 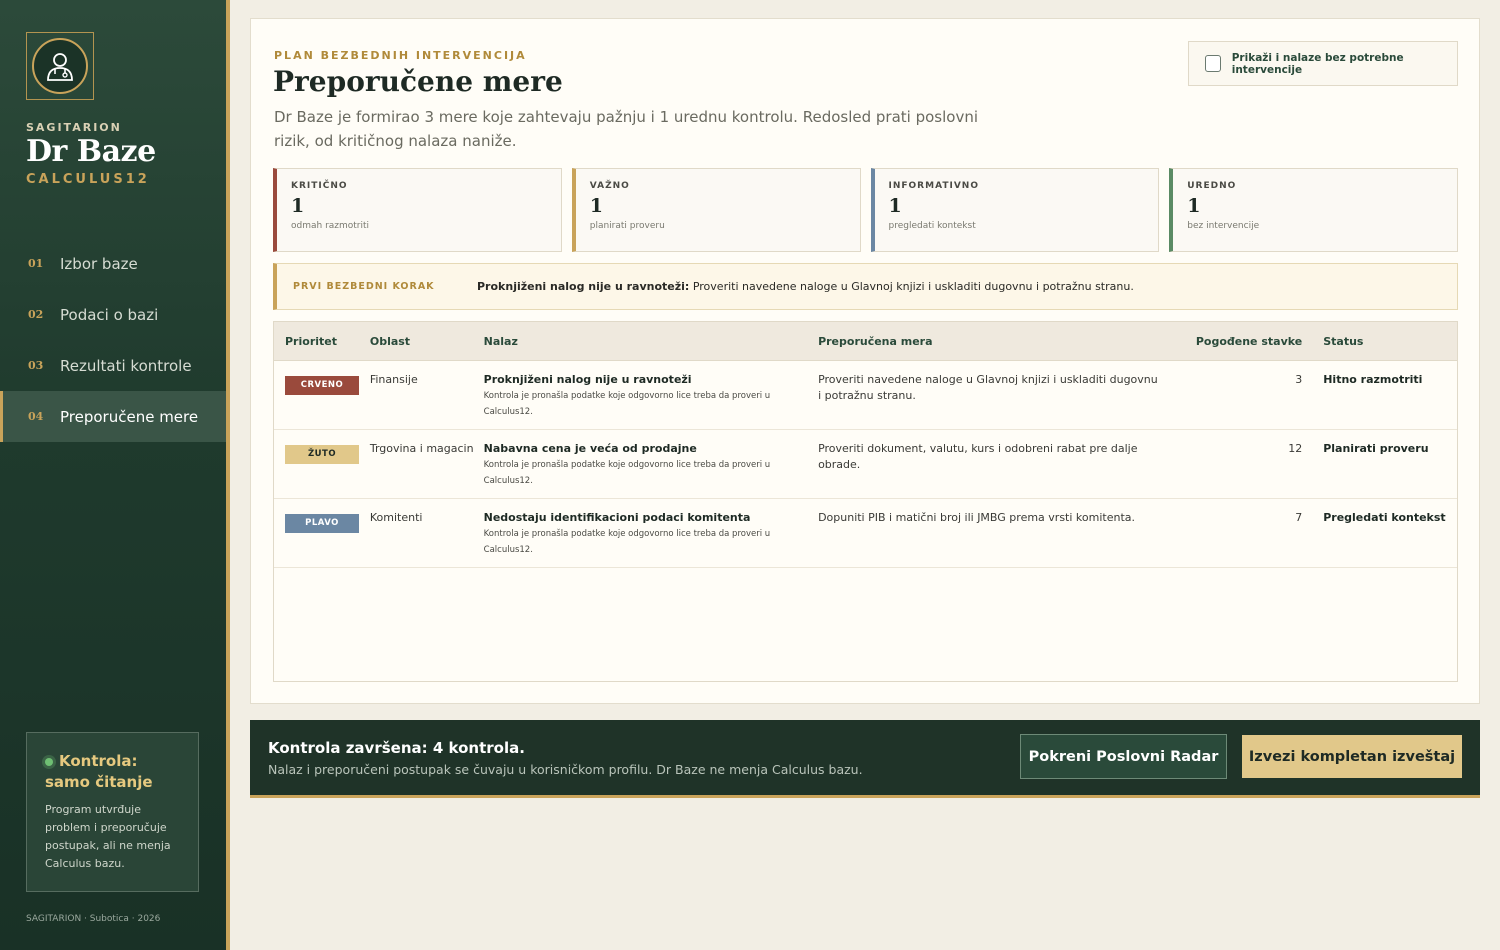 I want to click on export-report-button: Izvezi kompletan izveštaj, so click(x=1352, y=756).